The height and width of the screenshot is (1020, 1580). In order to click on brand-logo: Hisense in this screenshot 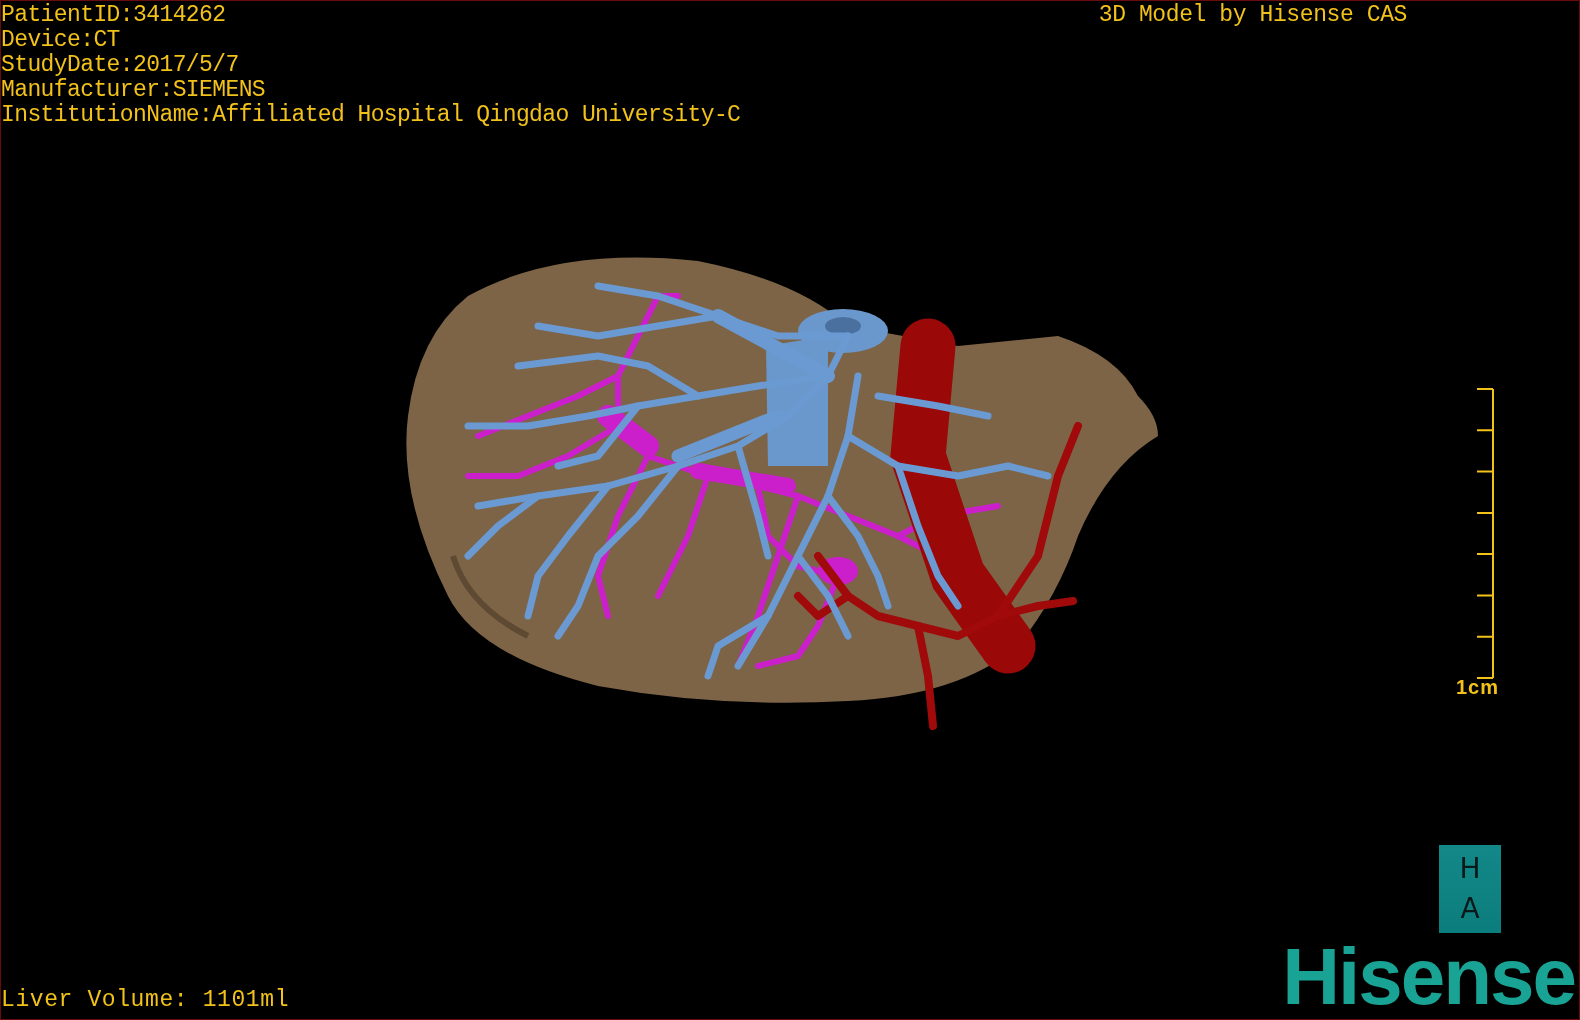, I will do `click(1428, 977)`.